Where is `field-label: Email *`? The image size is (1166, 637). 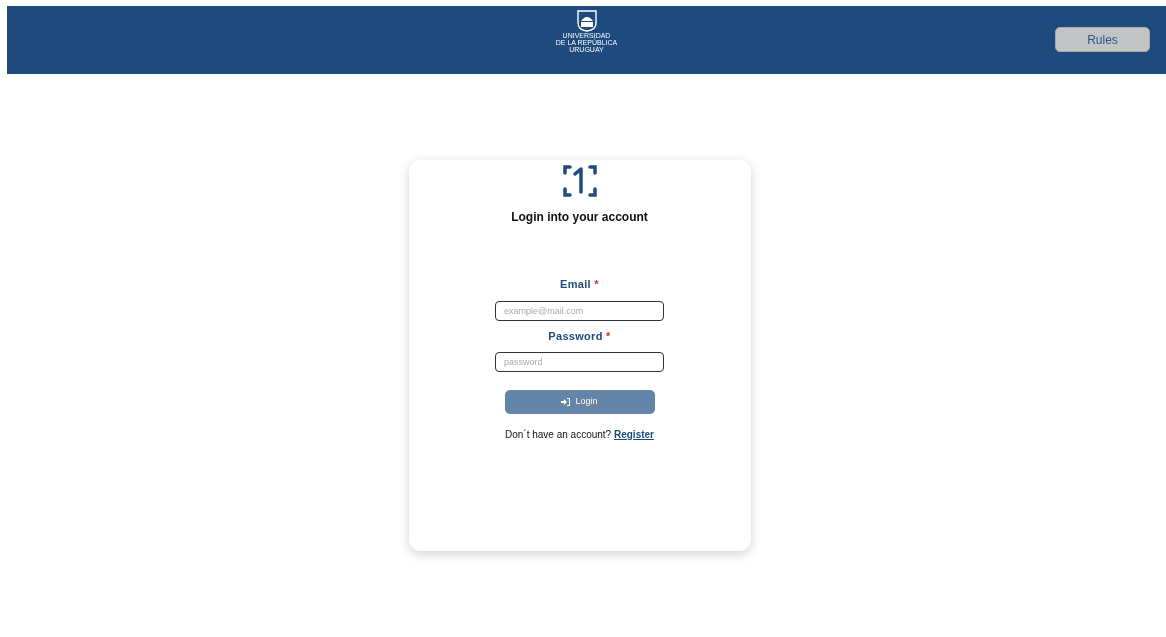
field-label: Email * is located at coordinates (579, 284).